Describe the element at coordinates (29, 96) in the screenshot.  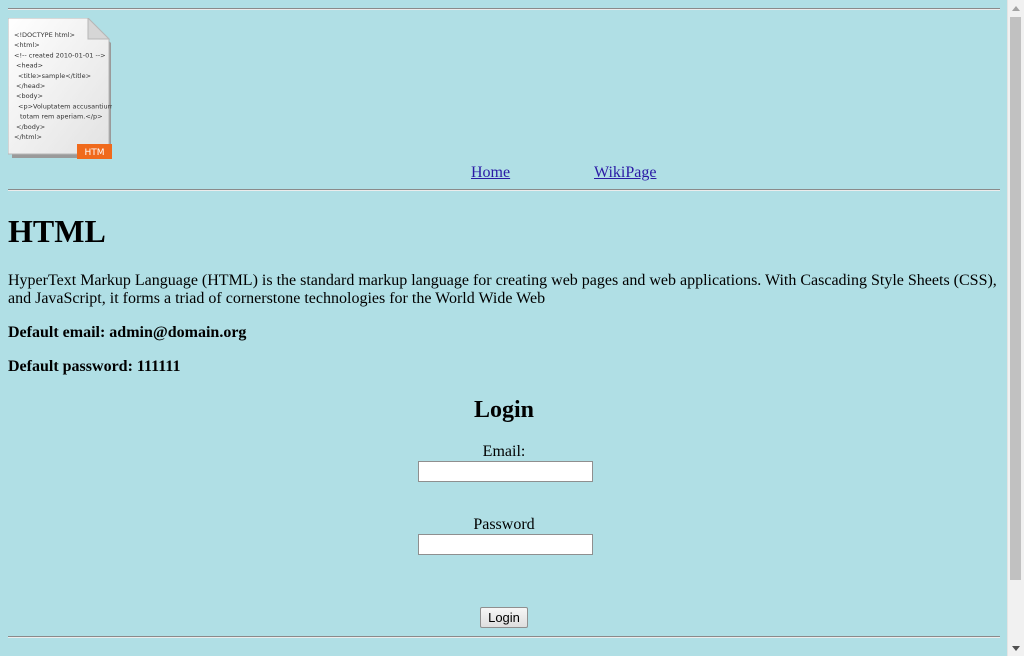
I see `logo-code-line: <body>` at that location.